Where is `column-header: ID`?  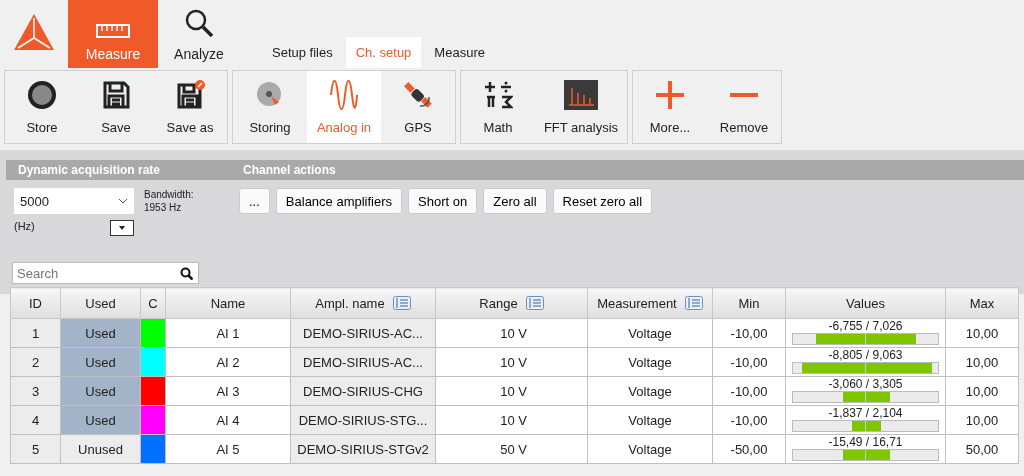
column-header: ID is located at coordinates (35, 303).